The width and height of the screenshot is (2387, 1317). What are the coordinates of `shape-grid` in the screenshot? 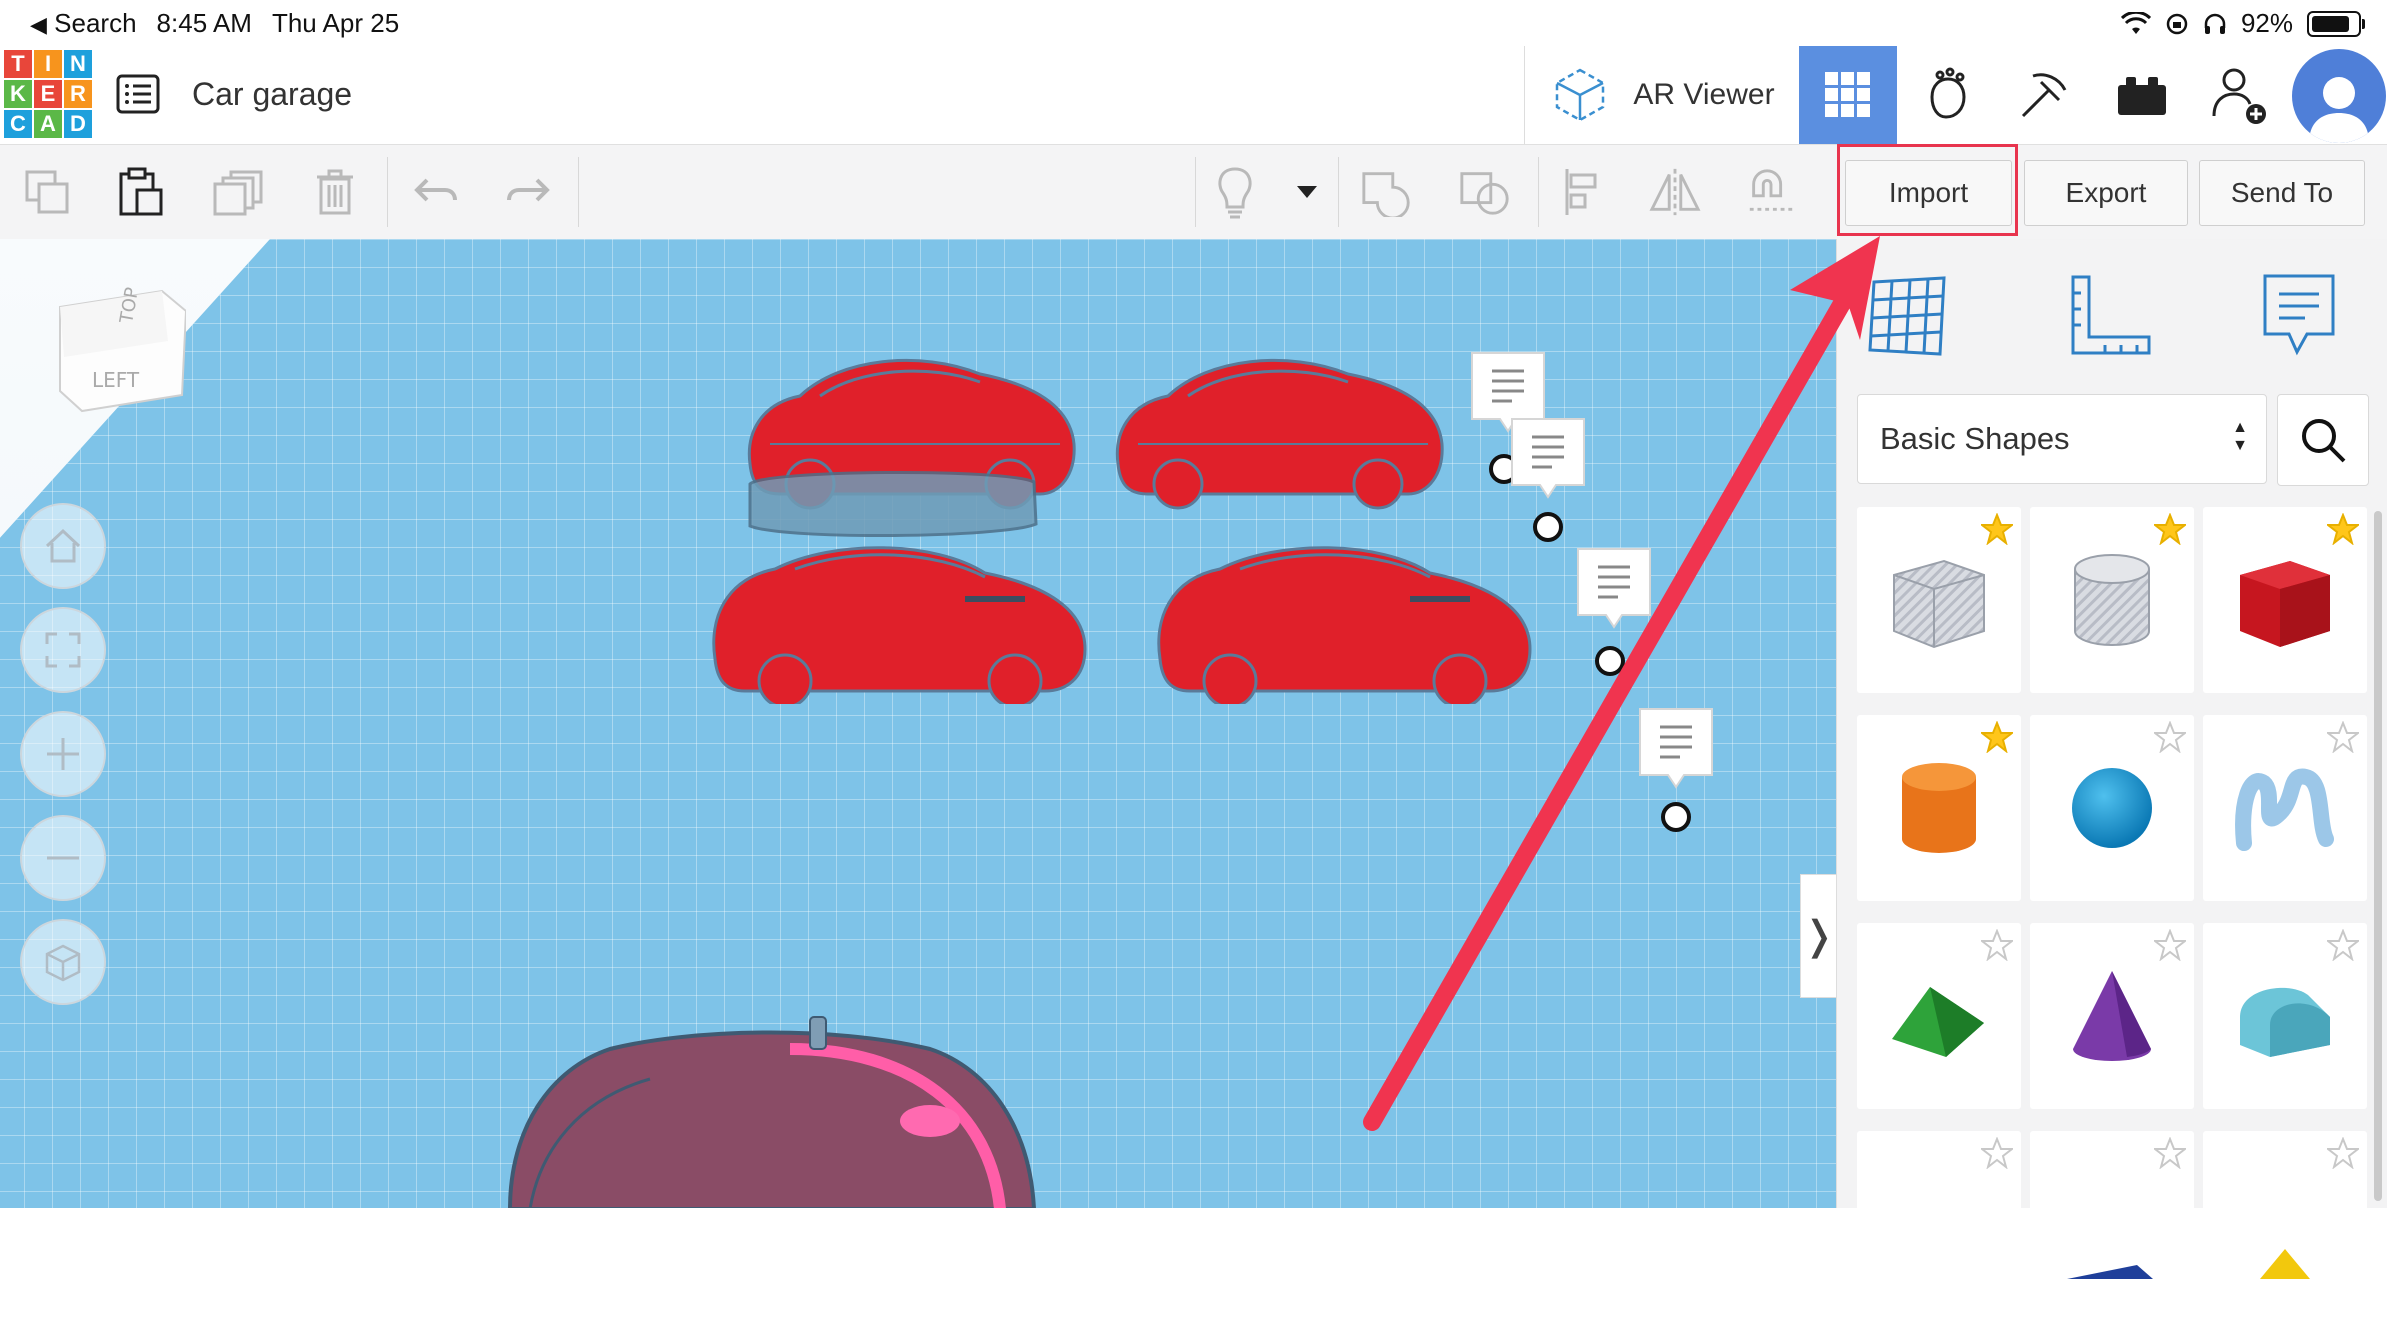 It's located at (2112, 912).